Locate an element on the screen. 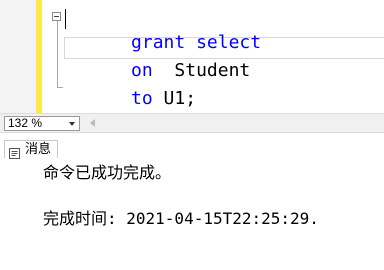 The width and height of the screenshot is (384, 270). zoom-bar: 132 % is located at coordinates (192, 123).